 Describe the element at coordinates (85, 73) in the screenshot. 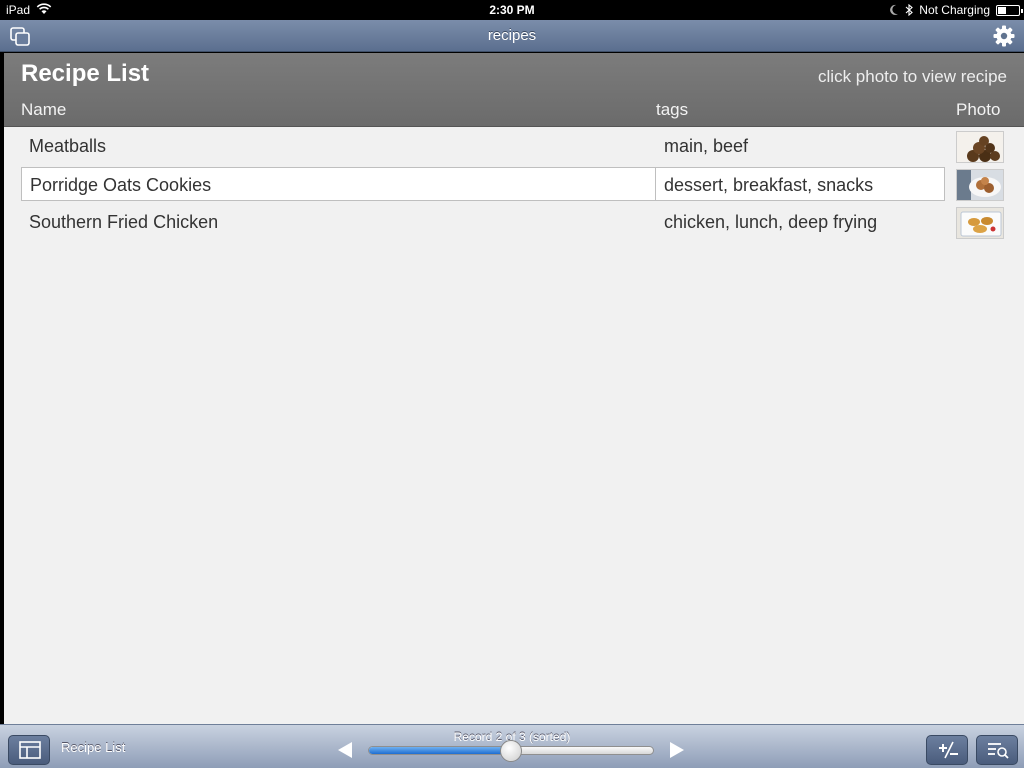

I see `layout-title: Recipe List` at that location.